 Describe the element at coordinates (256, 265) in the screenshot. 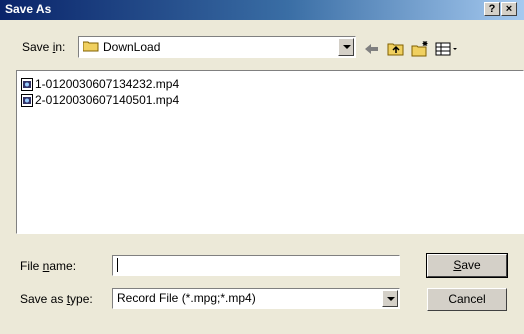

I see `file-name-input` at that location.